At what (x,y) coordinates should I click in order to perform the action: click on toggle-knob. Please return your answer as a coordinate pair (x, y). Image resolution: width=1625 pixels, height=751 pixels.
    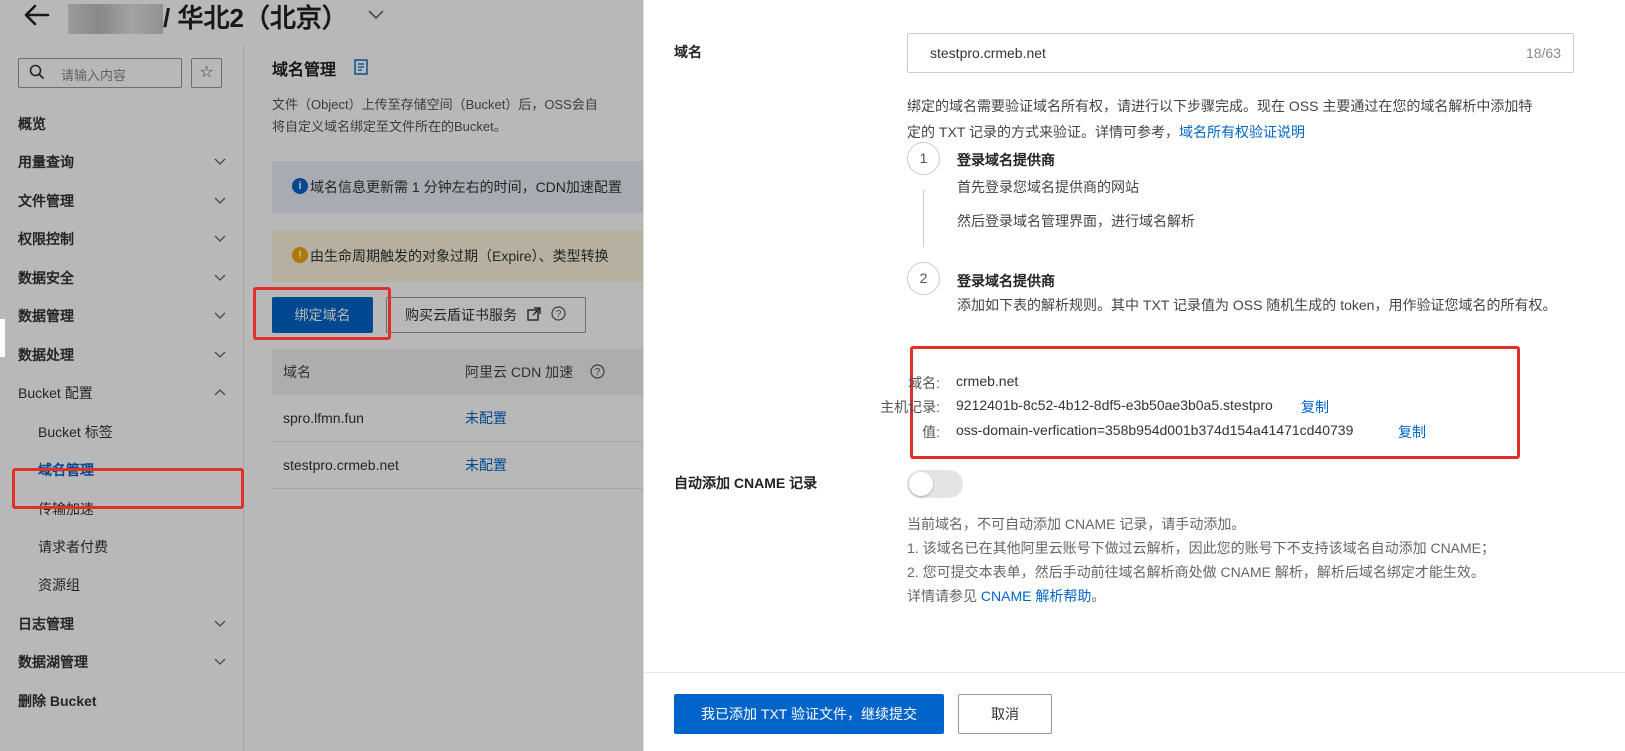
    Looking at the image, I should click on (921, 484).